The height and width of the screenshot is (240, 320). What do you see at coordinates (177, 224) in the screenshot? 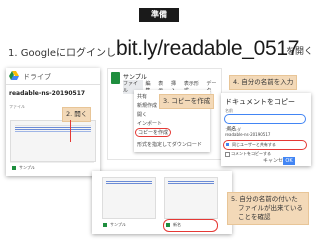
I see `result-file2-name: 新名` at bounding box center [177, 224].